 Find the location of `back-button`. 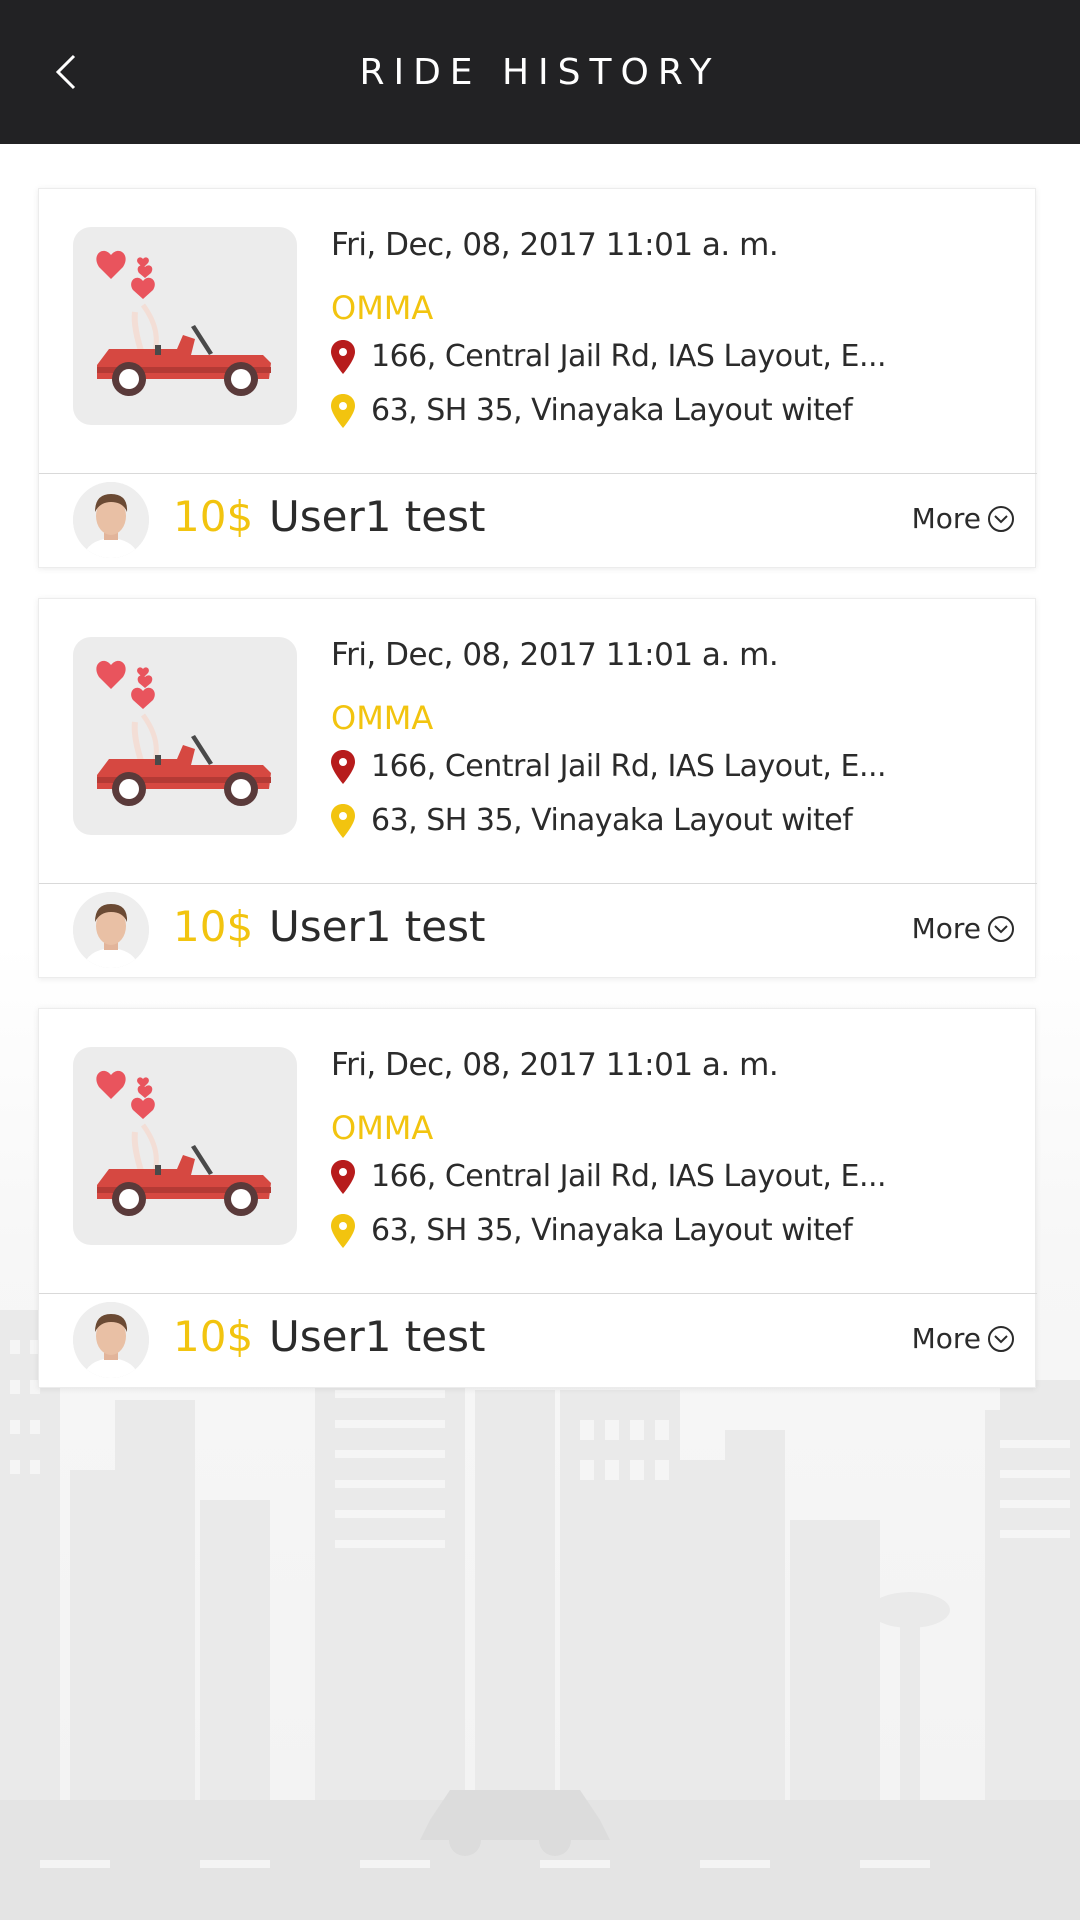

back-button is located at coordinates (66, 72).